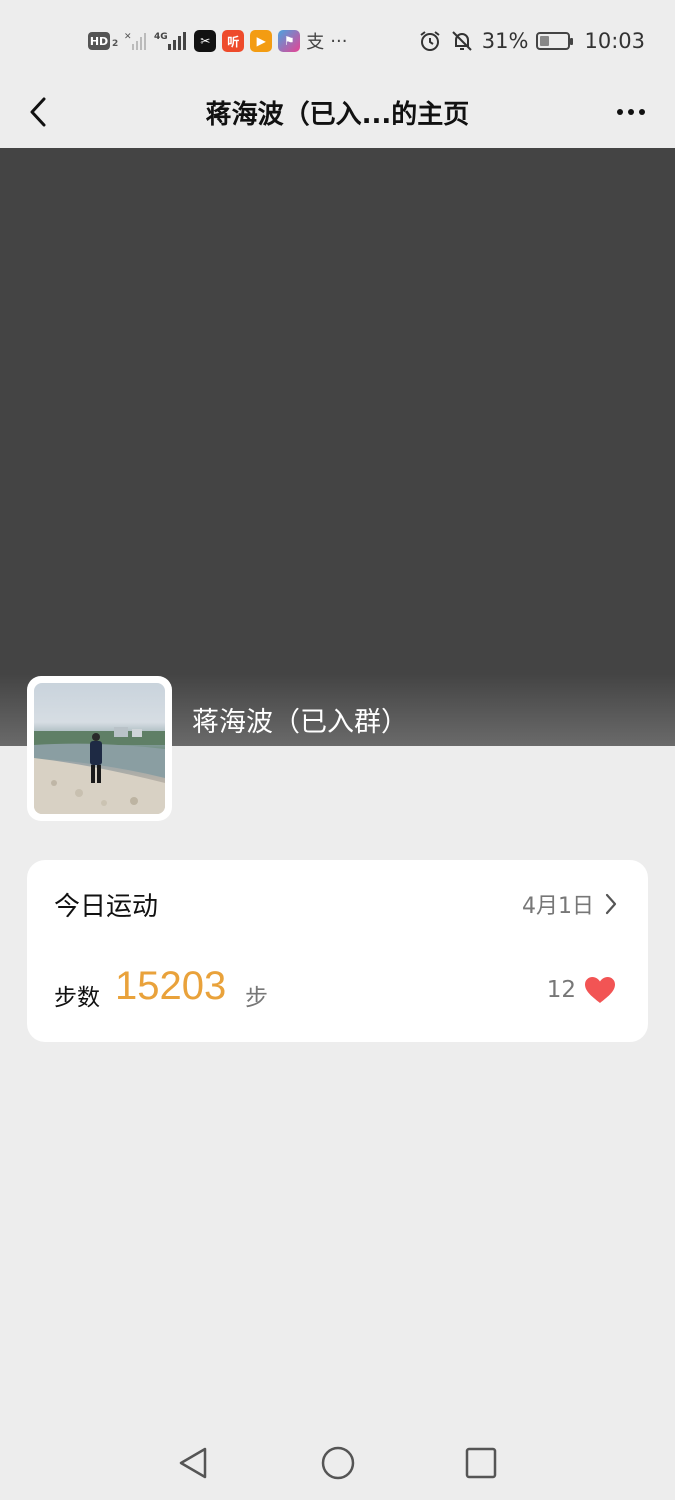  I want to click on battery-percent: 31%, so click(505, 41).